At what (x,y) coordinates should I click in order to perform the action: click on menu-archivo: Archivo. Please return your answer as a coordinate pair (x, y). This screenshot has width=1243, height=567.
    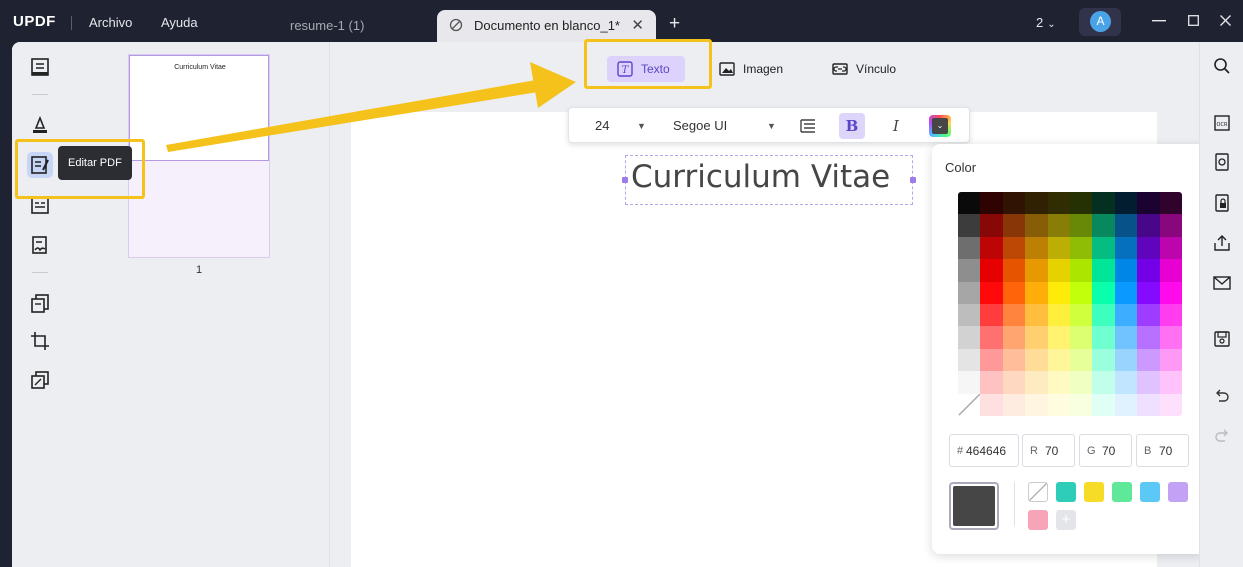
    Looking at the image, I should click on (110, 22).